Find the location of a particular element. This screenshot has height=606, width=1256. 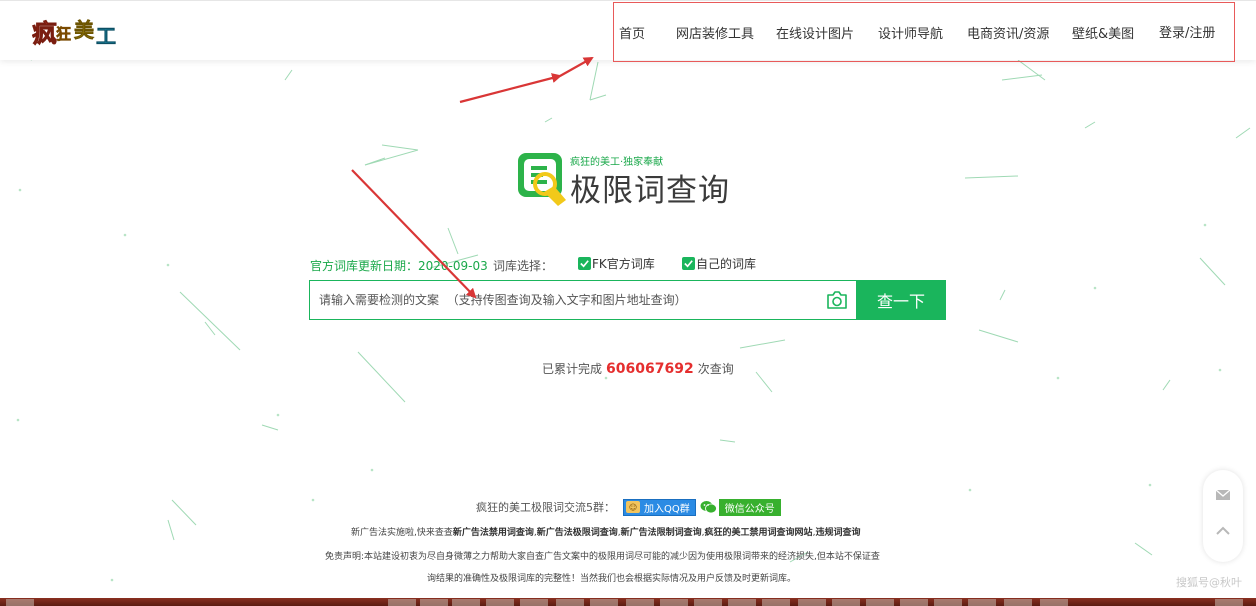

svg-text: 疯 is located at coordinates (44, 33).